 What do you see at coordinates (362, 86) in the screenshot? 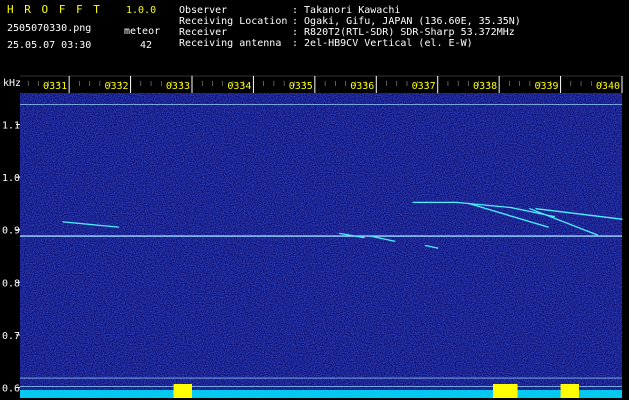
I see `x-tick-label: 0336` at bounding box center [362, 86].